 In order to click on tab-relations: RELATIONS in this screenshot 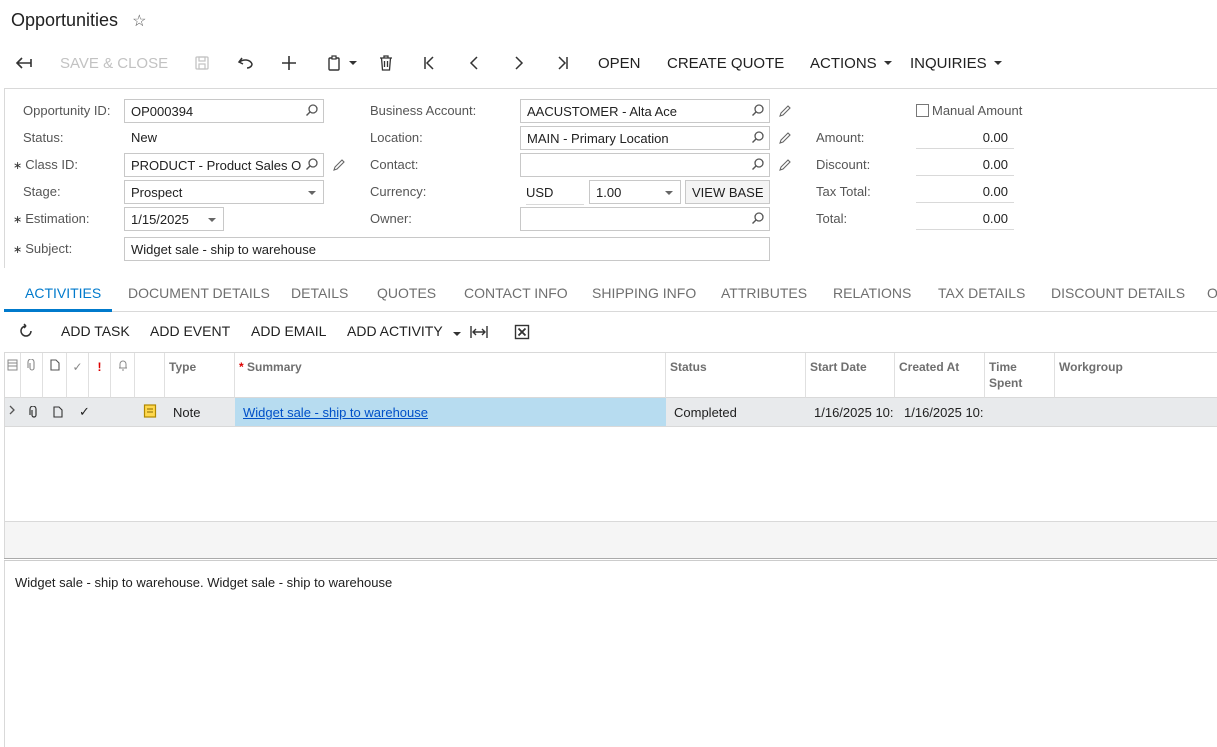, I will do `click(872, 294)`.